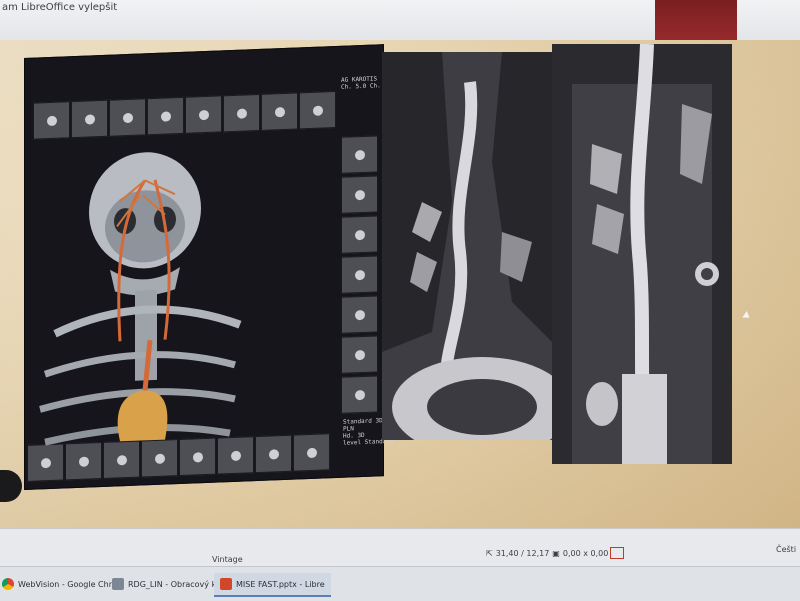  Describe the element at coordinates (8, 584) in the screenshot. I see `chrome-icon` at that location.